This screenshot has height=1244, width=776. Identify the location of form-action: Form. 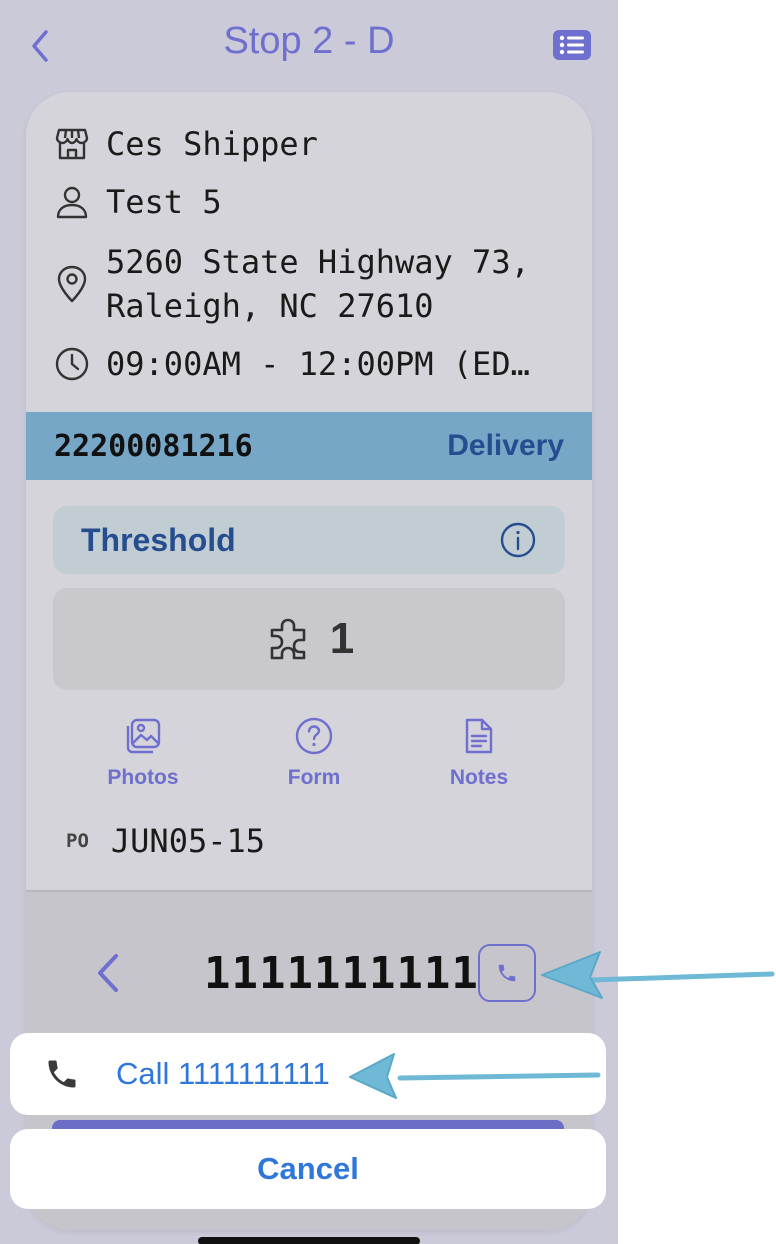
(314, 753).